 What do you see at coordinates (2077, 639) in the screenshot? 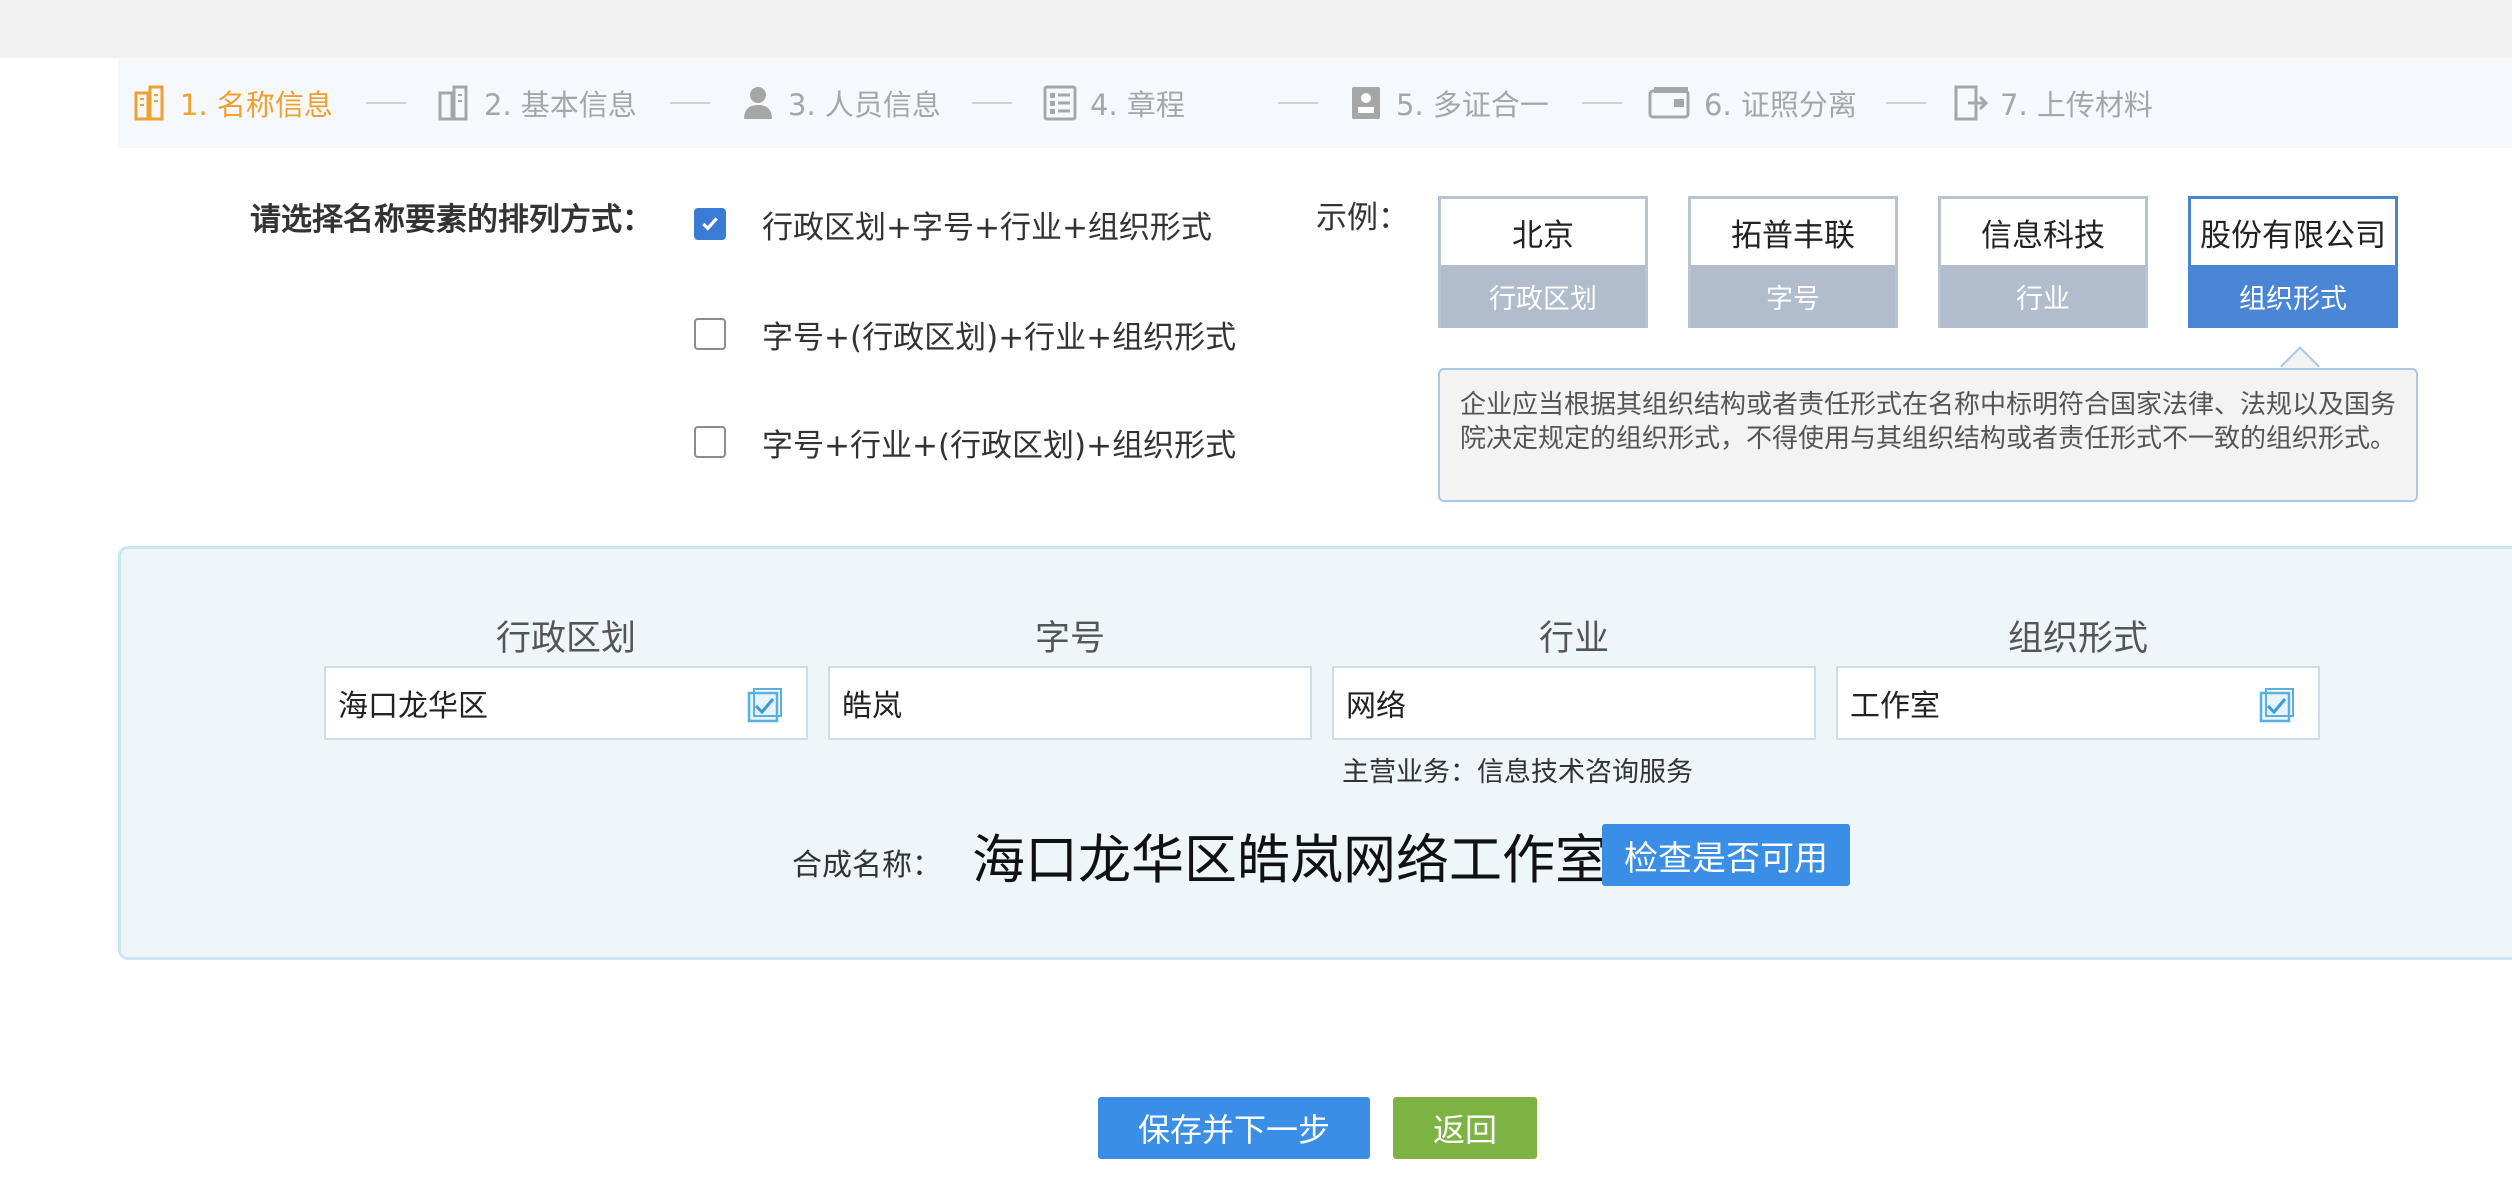
I see `column-header-org-form: 组织形式` at bounding box center [2077, 639].